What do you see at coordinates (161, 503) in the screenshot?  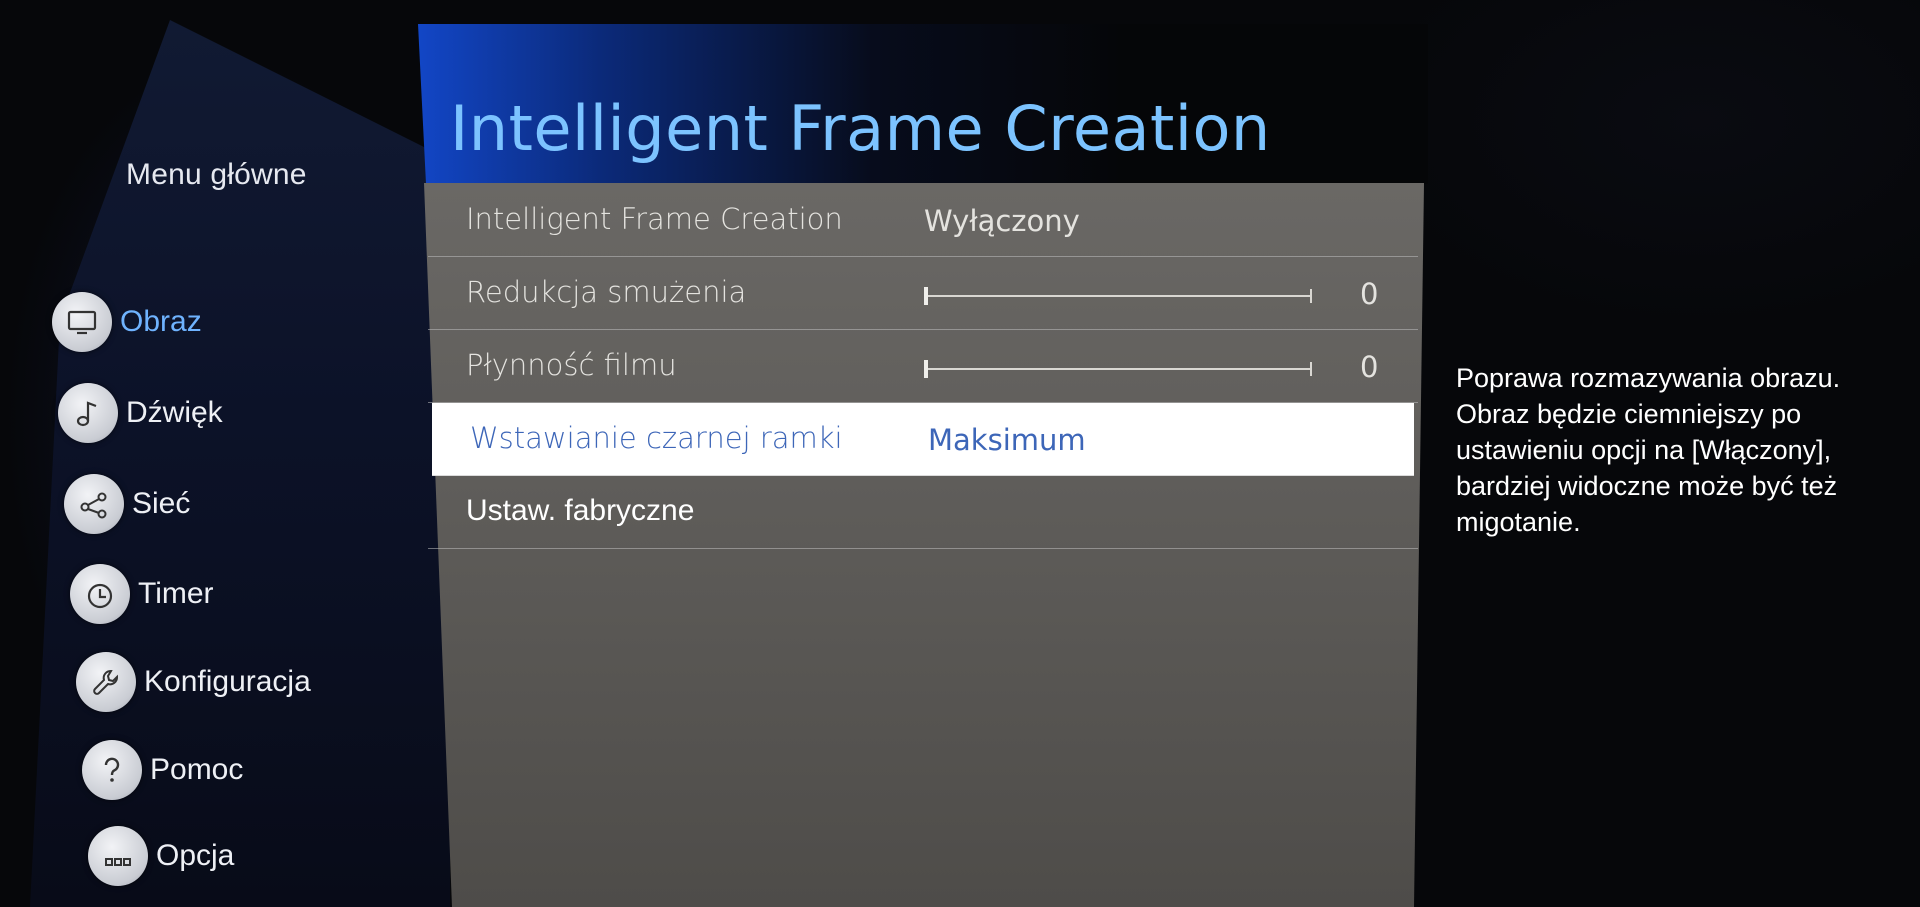 I see `sidebar-item-label: Sieć` at bounding box center [161, 503].